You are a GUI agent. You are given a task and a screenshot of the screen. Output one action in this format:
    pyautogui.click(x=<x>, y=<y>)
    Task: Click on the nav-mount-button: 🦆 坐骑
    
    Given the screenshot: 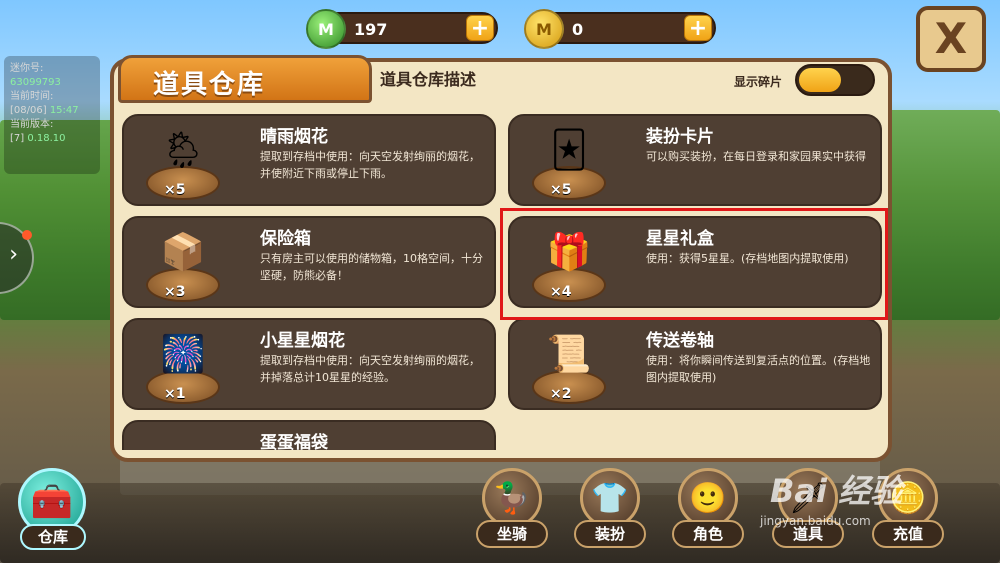 What is the action you would take?
    pyautogui.click(x=512, y=510)
    